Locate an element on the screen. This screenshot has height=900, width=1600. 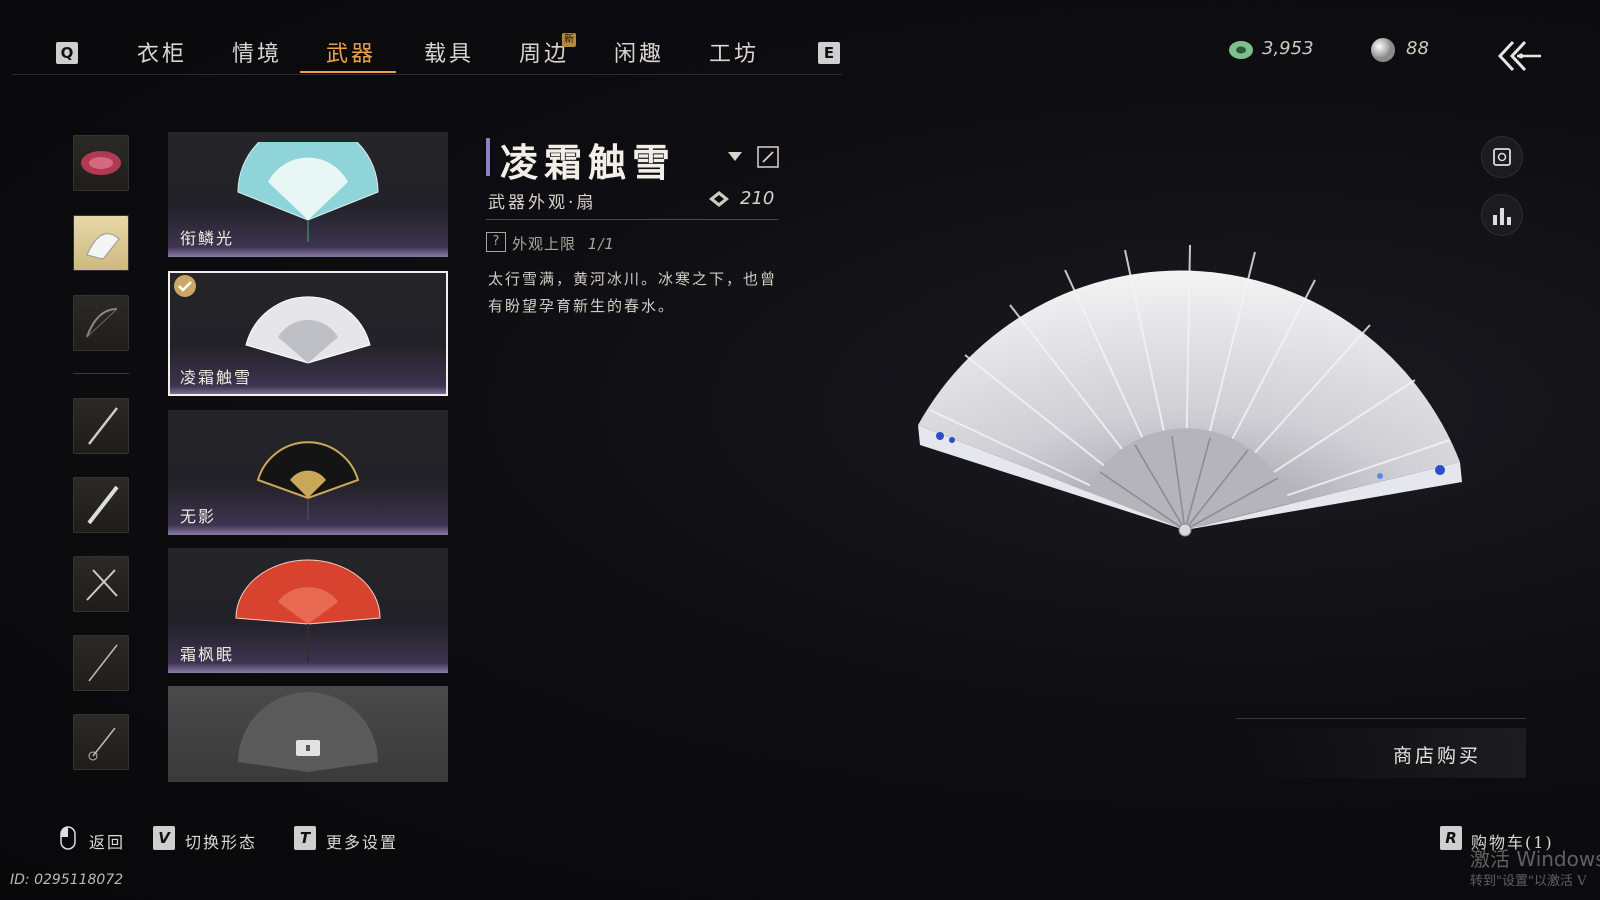
item-name: 衔鳞光 is located at coordinates (207, 238).